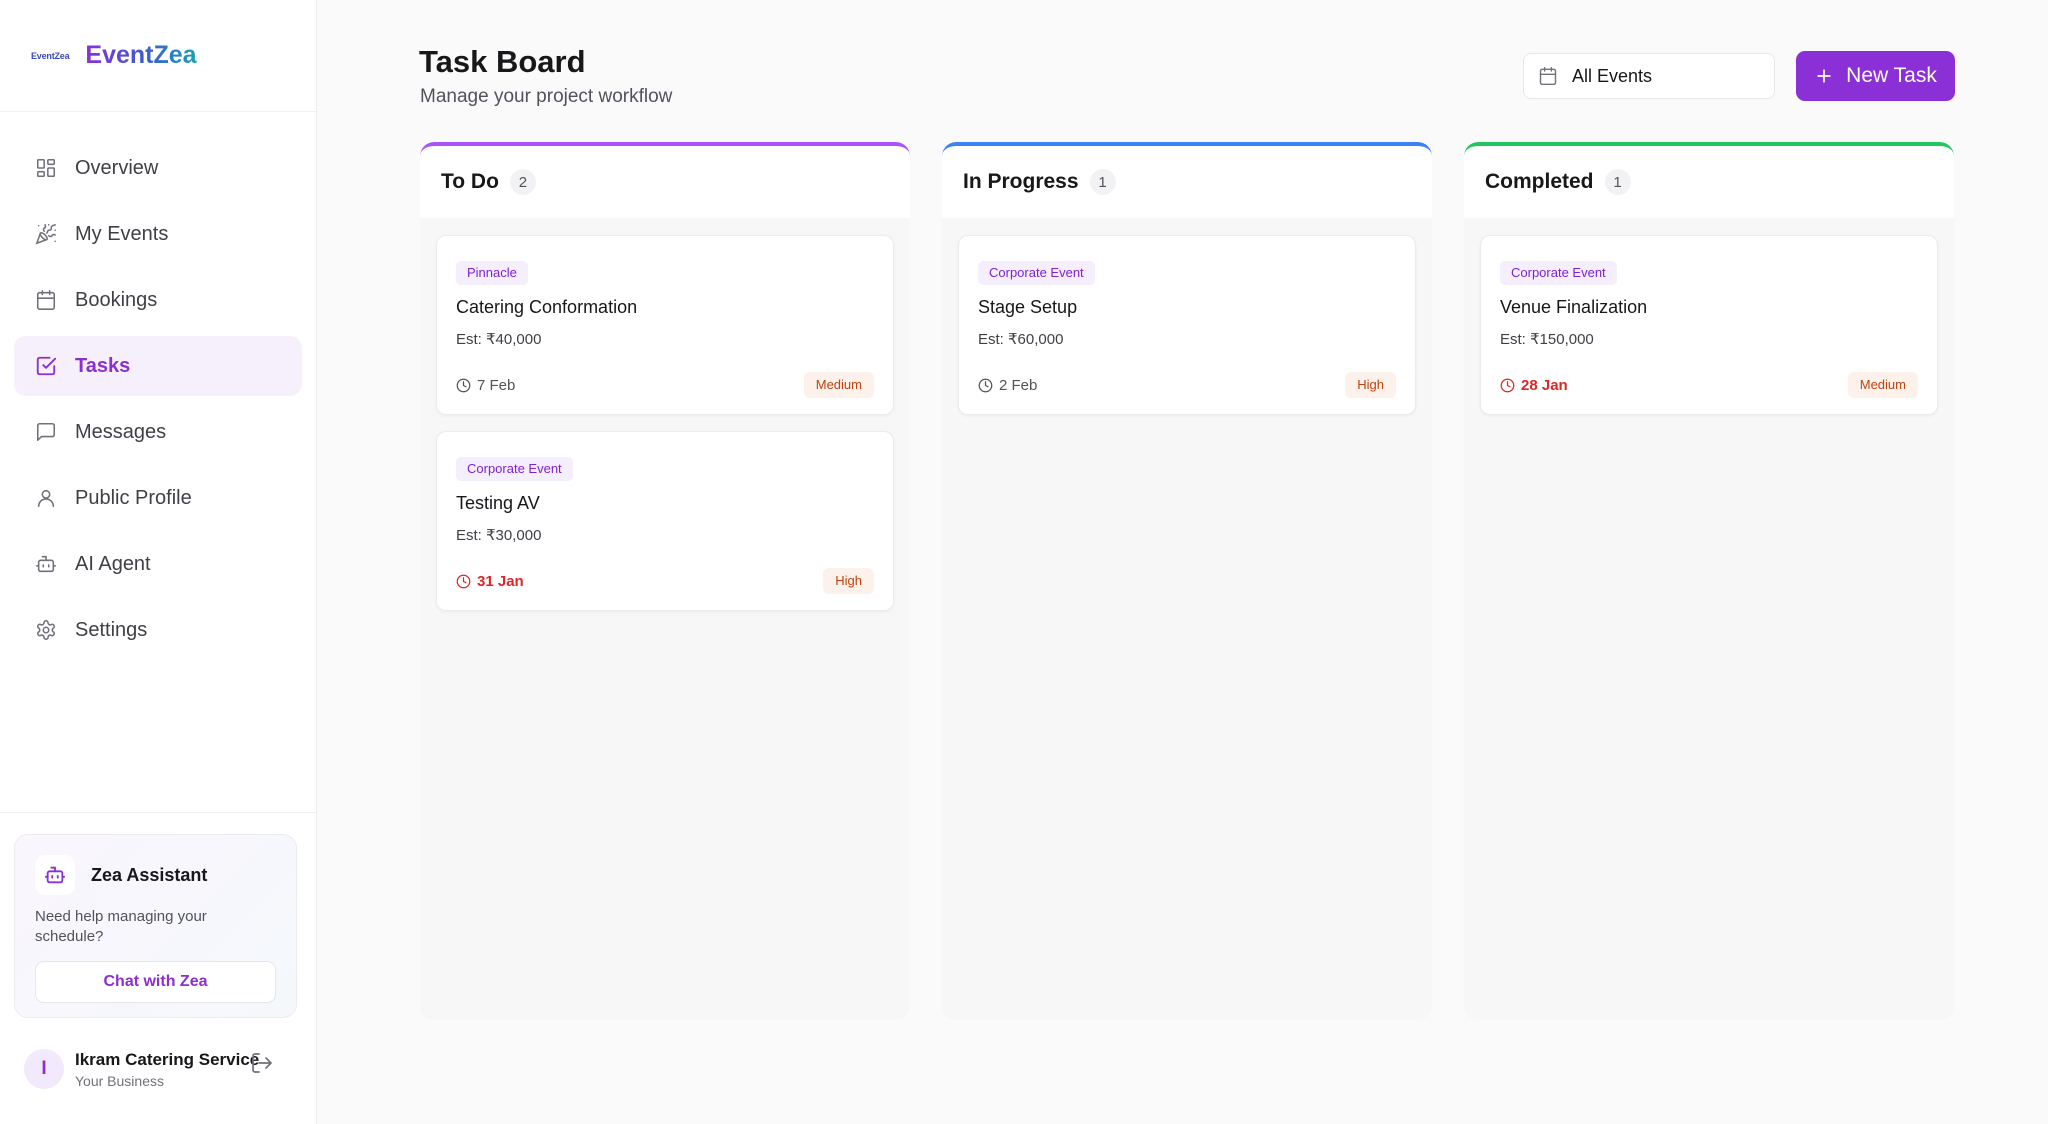 Image resolution: width=2048 pixels, height=1124 pixels. Describe the element at coordinates (1187, 385) in the screenshot. I see `task-footer: 2 Feb High` at that location.